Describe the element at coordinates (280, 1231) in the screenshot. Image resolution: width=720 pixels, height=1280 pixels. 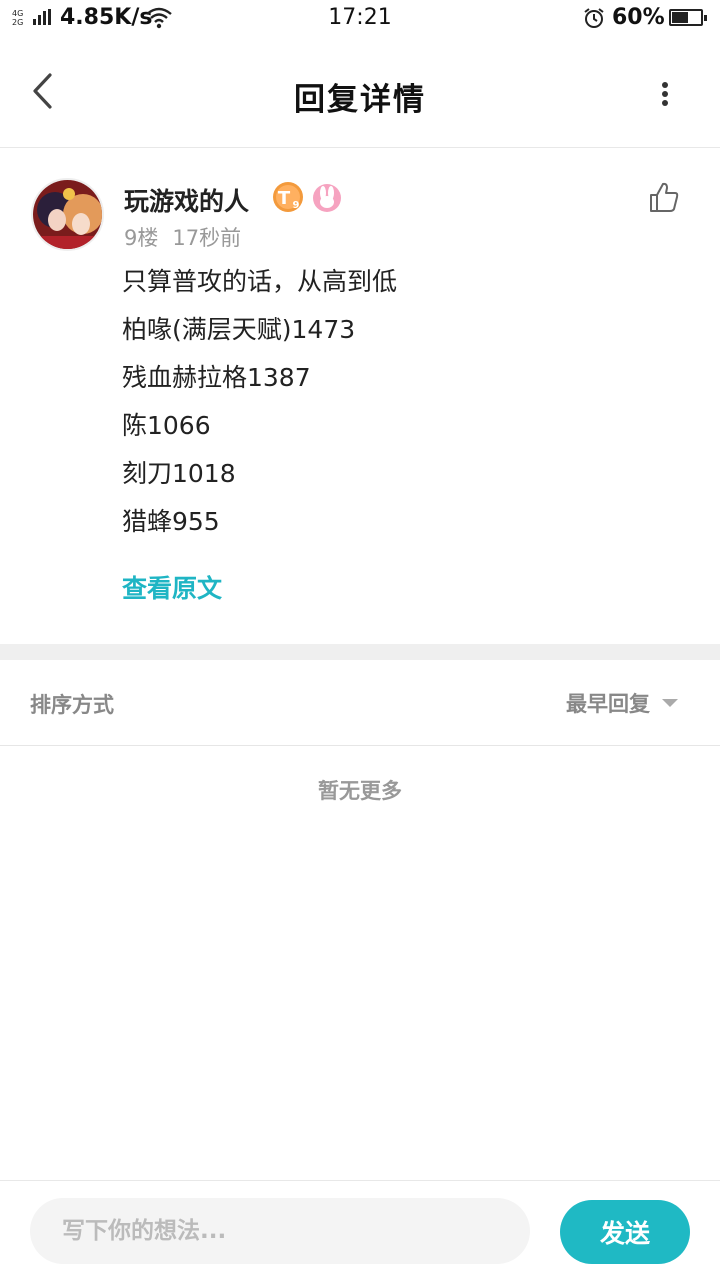
I see `comment-input` at that location.